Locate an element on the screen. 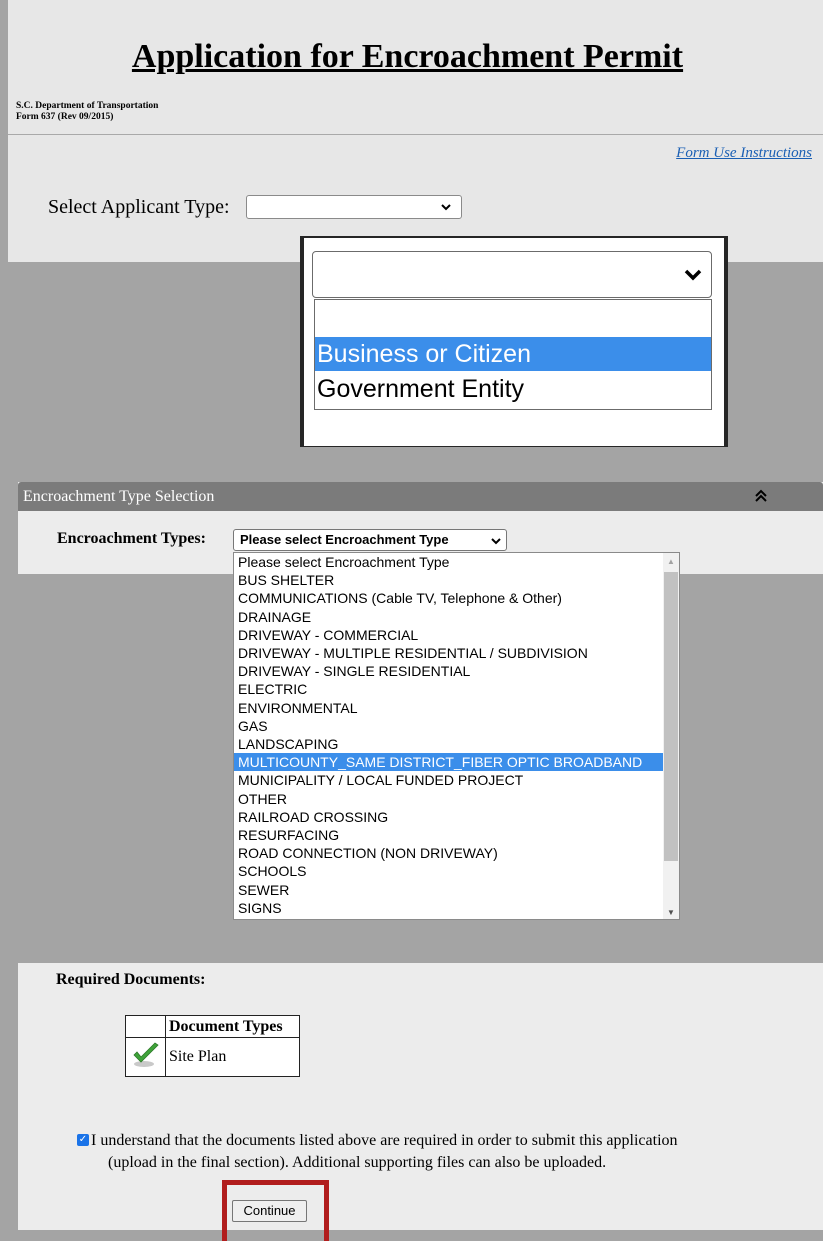 The height and width of the screenshot is (1241, 823). scroll-down-arrow-icon: ▼ is located at coordinates (671, 913).